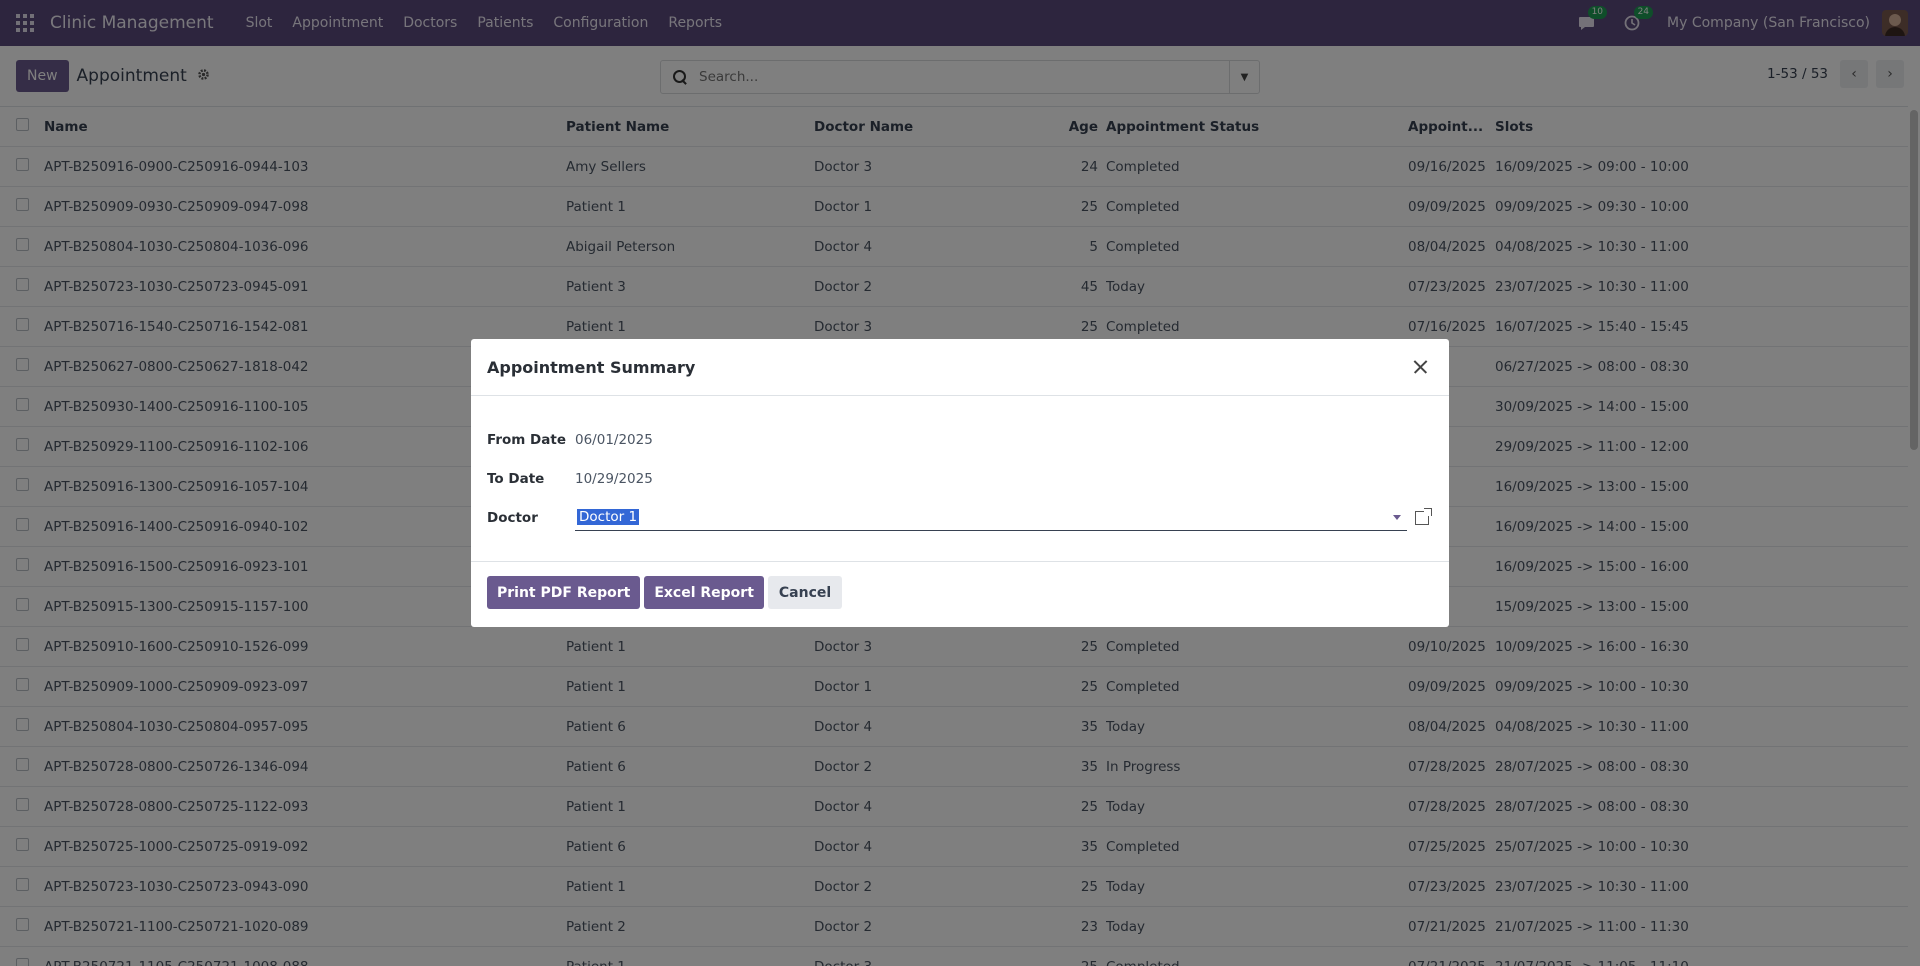 This screenshot has height=966, width=1920. I want to click on close-icon, so click(1421, 367).